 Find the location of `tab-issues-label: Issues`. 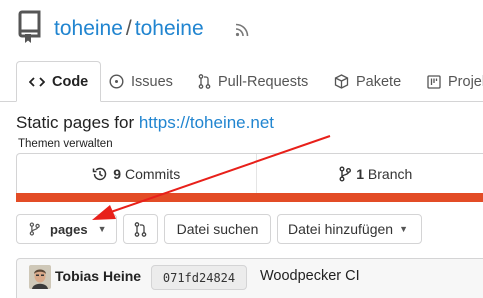

tab-issues-label: Issues is located at coordinates (152, 81).